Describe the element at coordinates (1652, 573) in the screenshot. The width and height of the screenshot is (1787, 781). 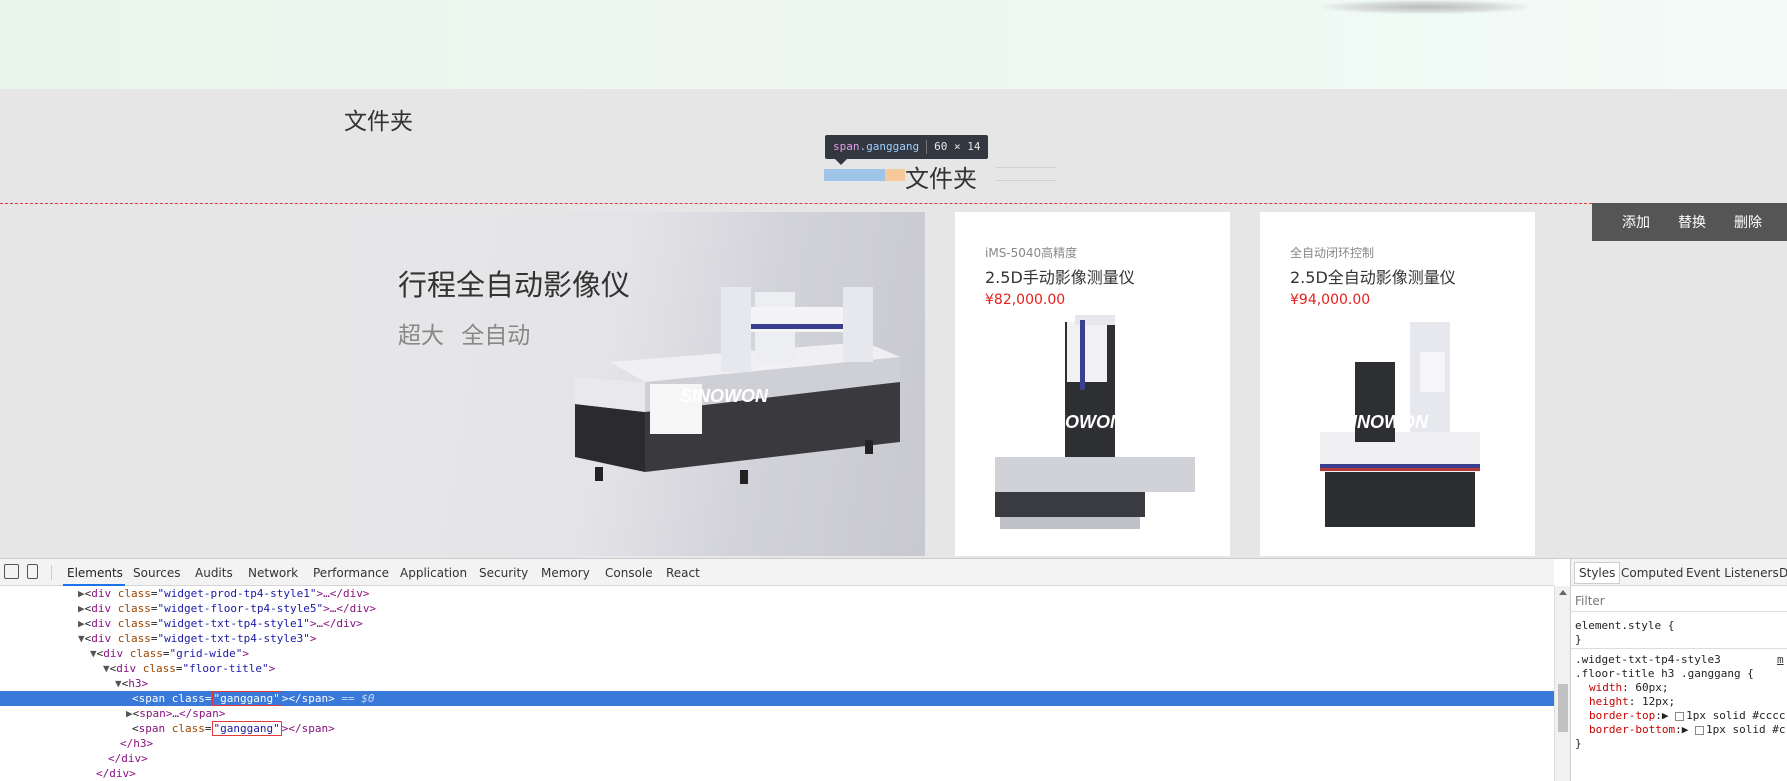
I see `tab-computed: Computed` at that location.